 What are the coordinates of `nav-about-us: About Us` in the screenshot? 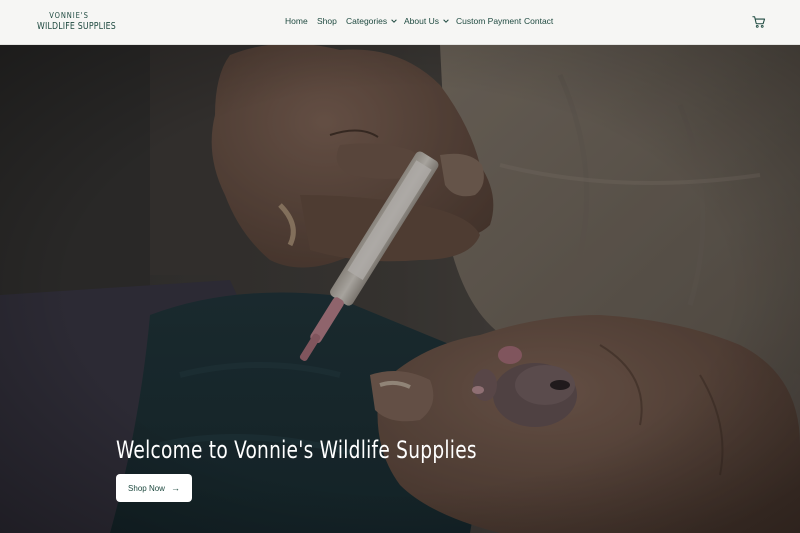 It's located at (427, 21).